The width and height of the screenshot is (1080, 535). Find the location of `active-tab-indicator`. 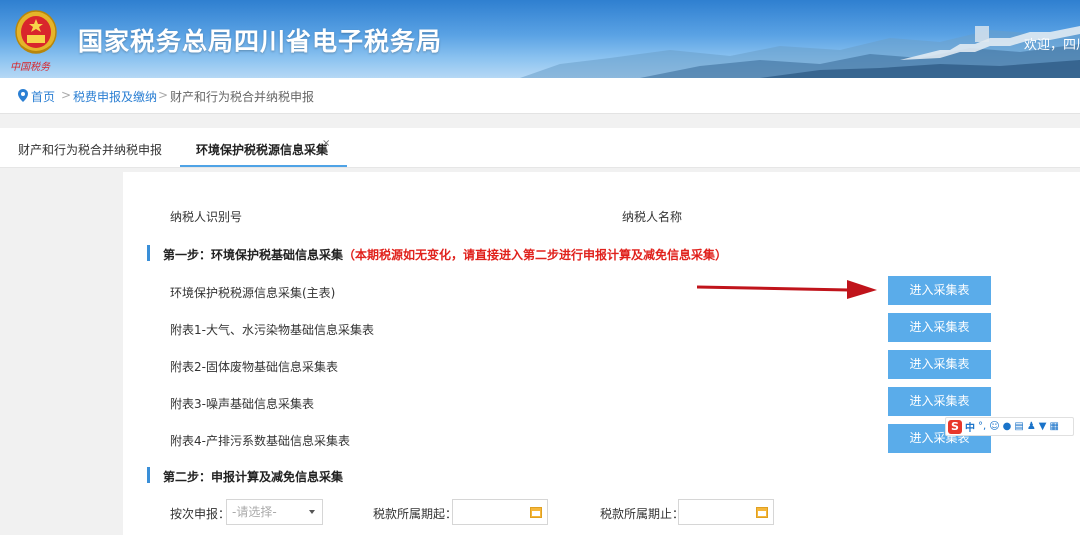

active-tab-indicator is located at coordinates (263, 166).